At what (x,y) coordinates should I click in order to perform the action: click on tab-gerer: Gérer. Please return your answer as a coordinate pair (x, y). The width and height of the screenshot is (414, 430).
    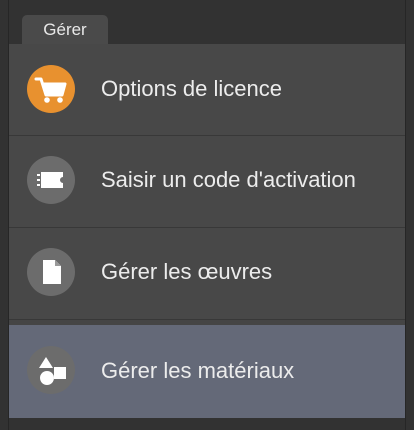
    Looking at the image, I should click on (65, 29).